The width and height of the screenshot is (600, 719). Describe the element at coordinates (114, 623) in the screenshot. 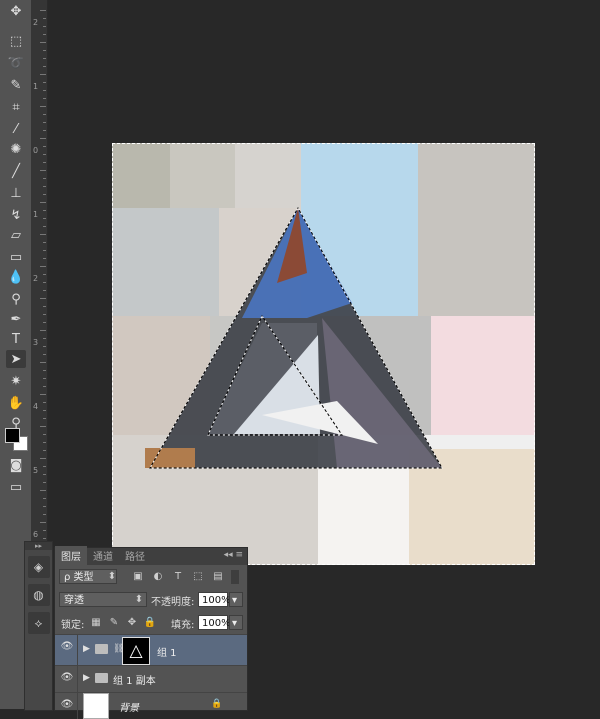

I see `lock-option-icon: ✎` at that location.